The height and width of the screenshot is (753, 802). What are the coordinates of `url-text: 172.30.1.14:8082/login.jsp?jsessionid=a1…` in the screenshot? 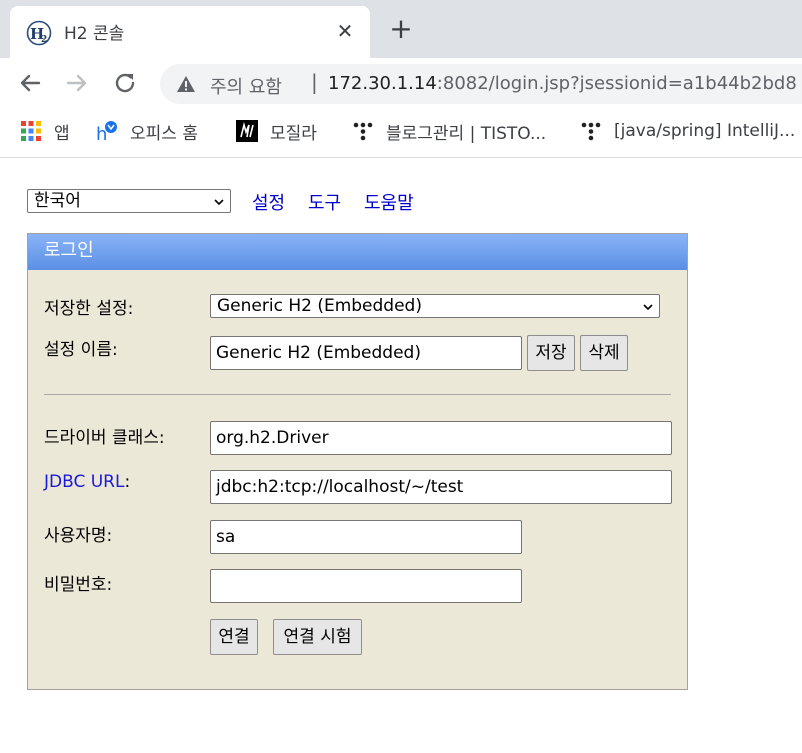 It's located at (562, 83).